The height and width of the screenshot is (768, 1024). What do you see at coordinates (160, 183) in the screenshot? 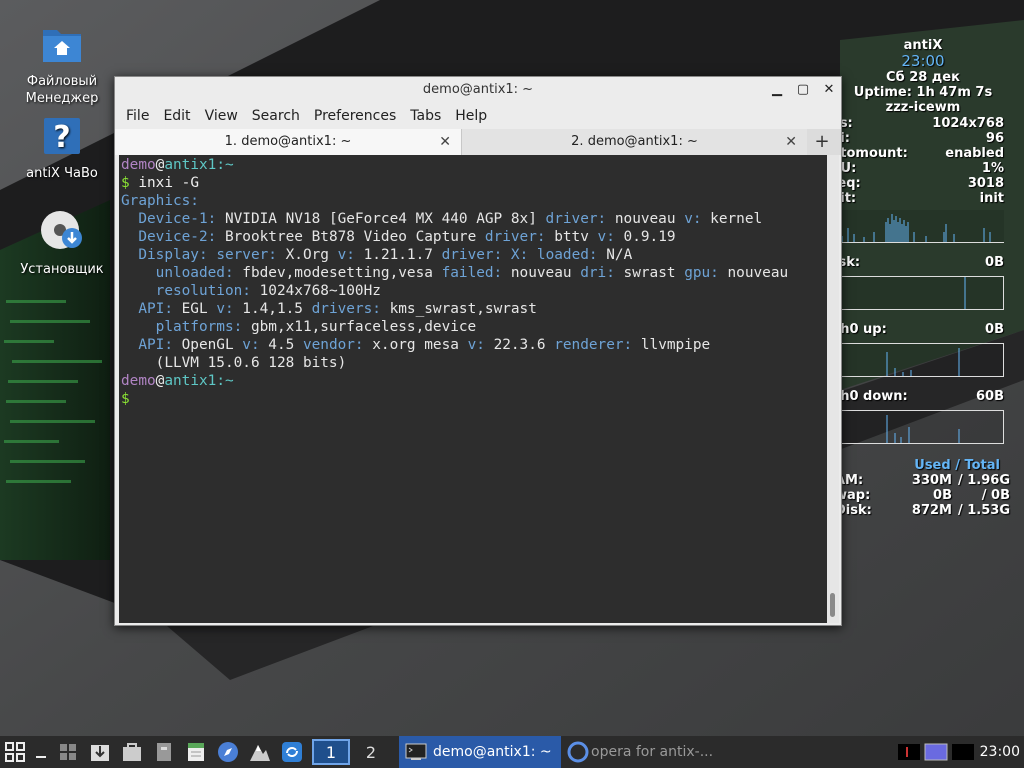
I see `command-line: $ inxi -G` at bounding box center [160, 183].